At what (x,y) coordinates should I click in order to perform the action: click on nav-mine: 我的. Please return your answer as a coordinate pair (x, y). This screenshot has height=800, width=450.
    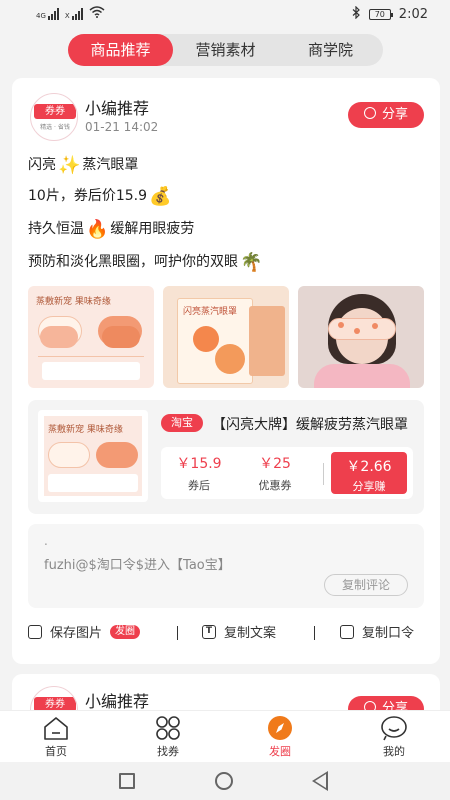
    Looking at the image, I should click on (394, 737).